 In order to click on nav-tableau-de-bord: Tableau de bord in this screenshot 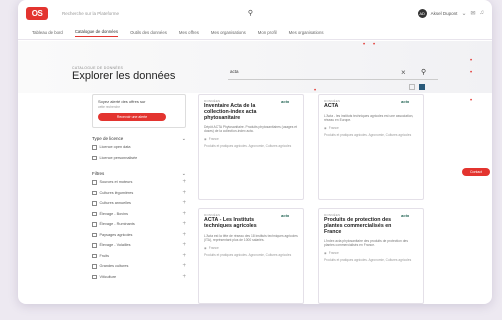, I will do `click(47, 32)`.